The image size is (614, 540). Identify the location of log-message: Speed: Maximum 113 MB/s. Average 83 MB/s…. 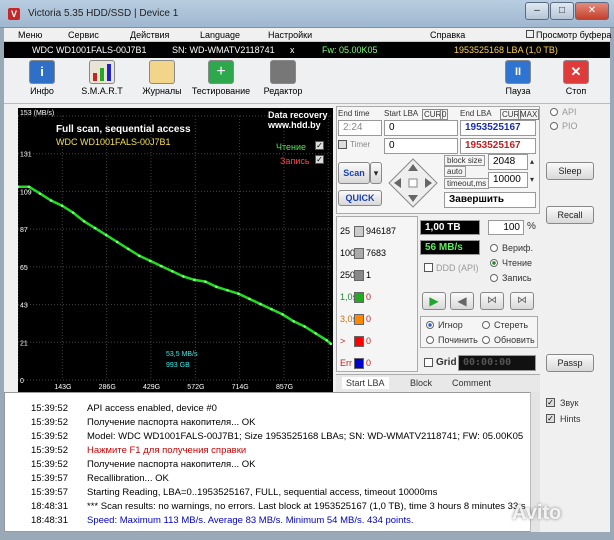
(250, 520).